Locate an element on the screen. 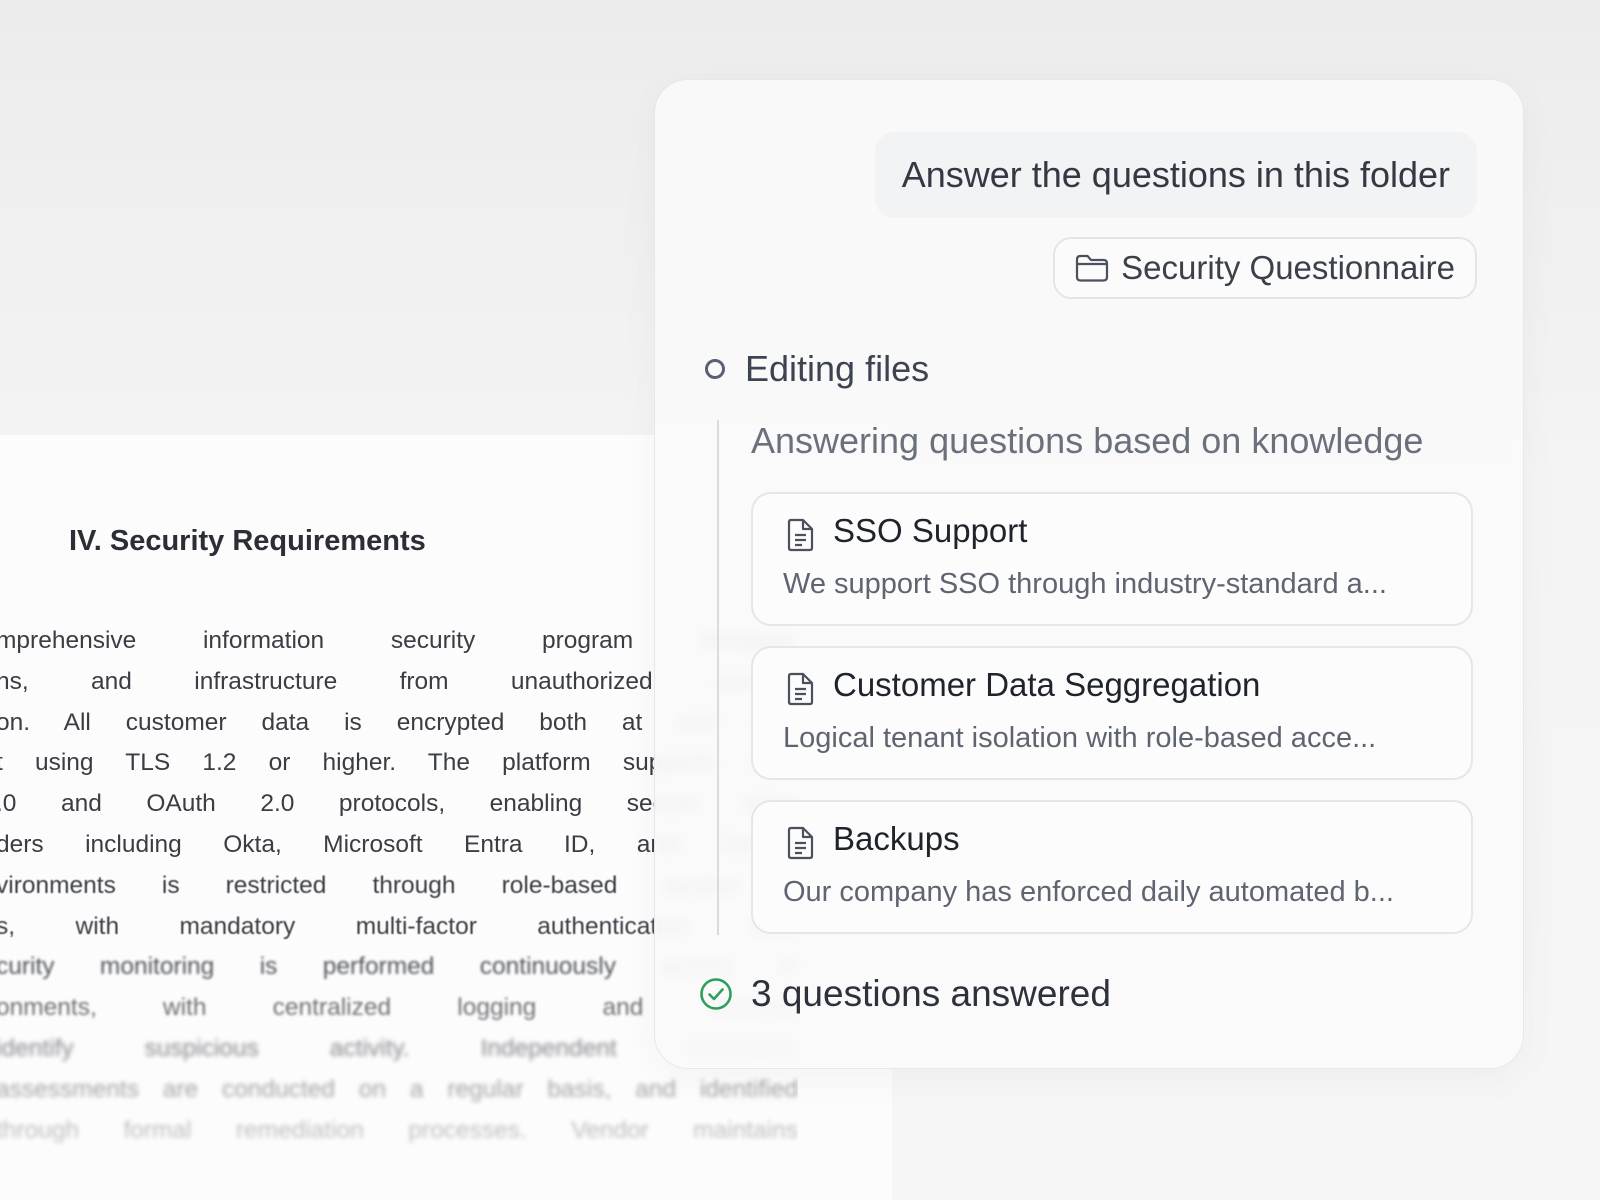 The width and height of the screenshot is (1600, 1200). circle-icon is located at coordinates (715, 369).